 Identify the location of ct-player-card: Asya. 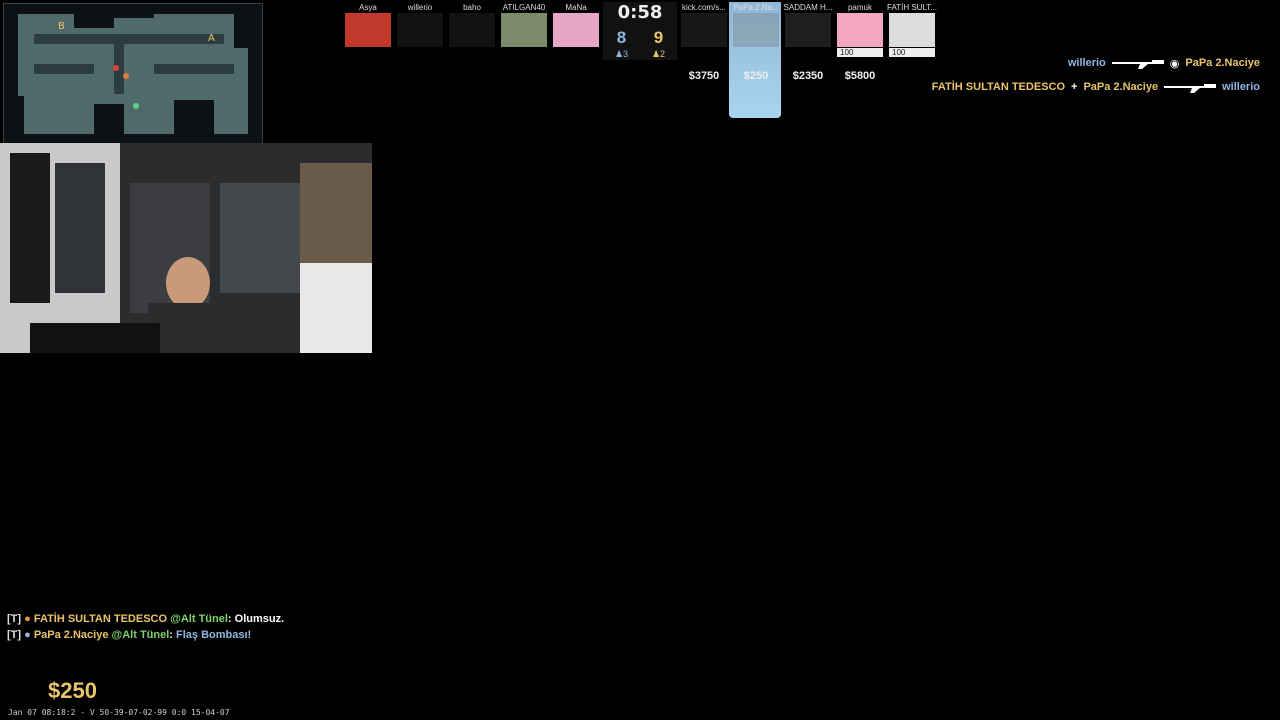
(368, 24).